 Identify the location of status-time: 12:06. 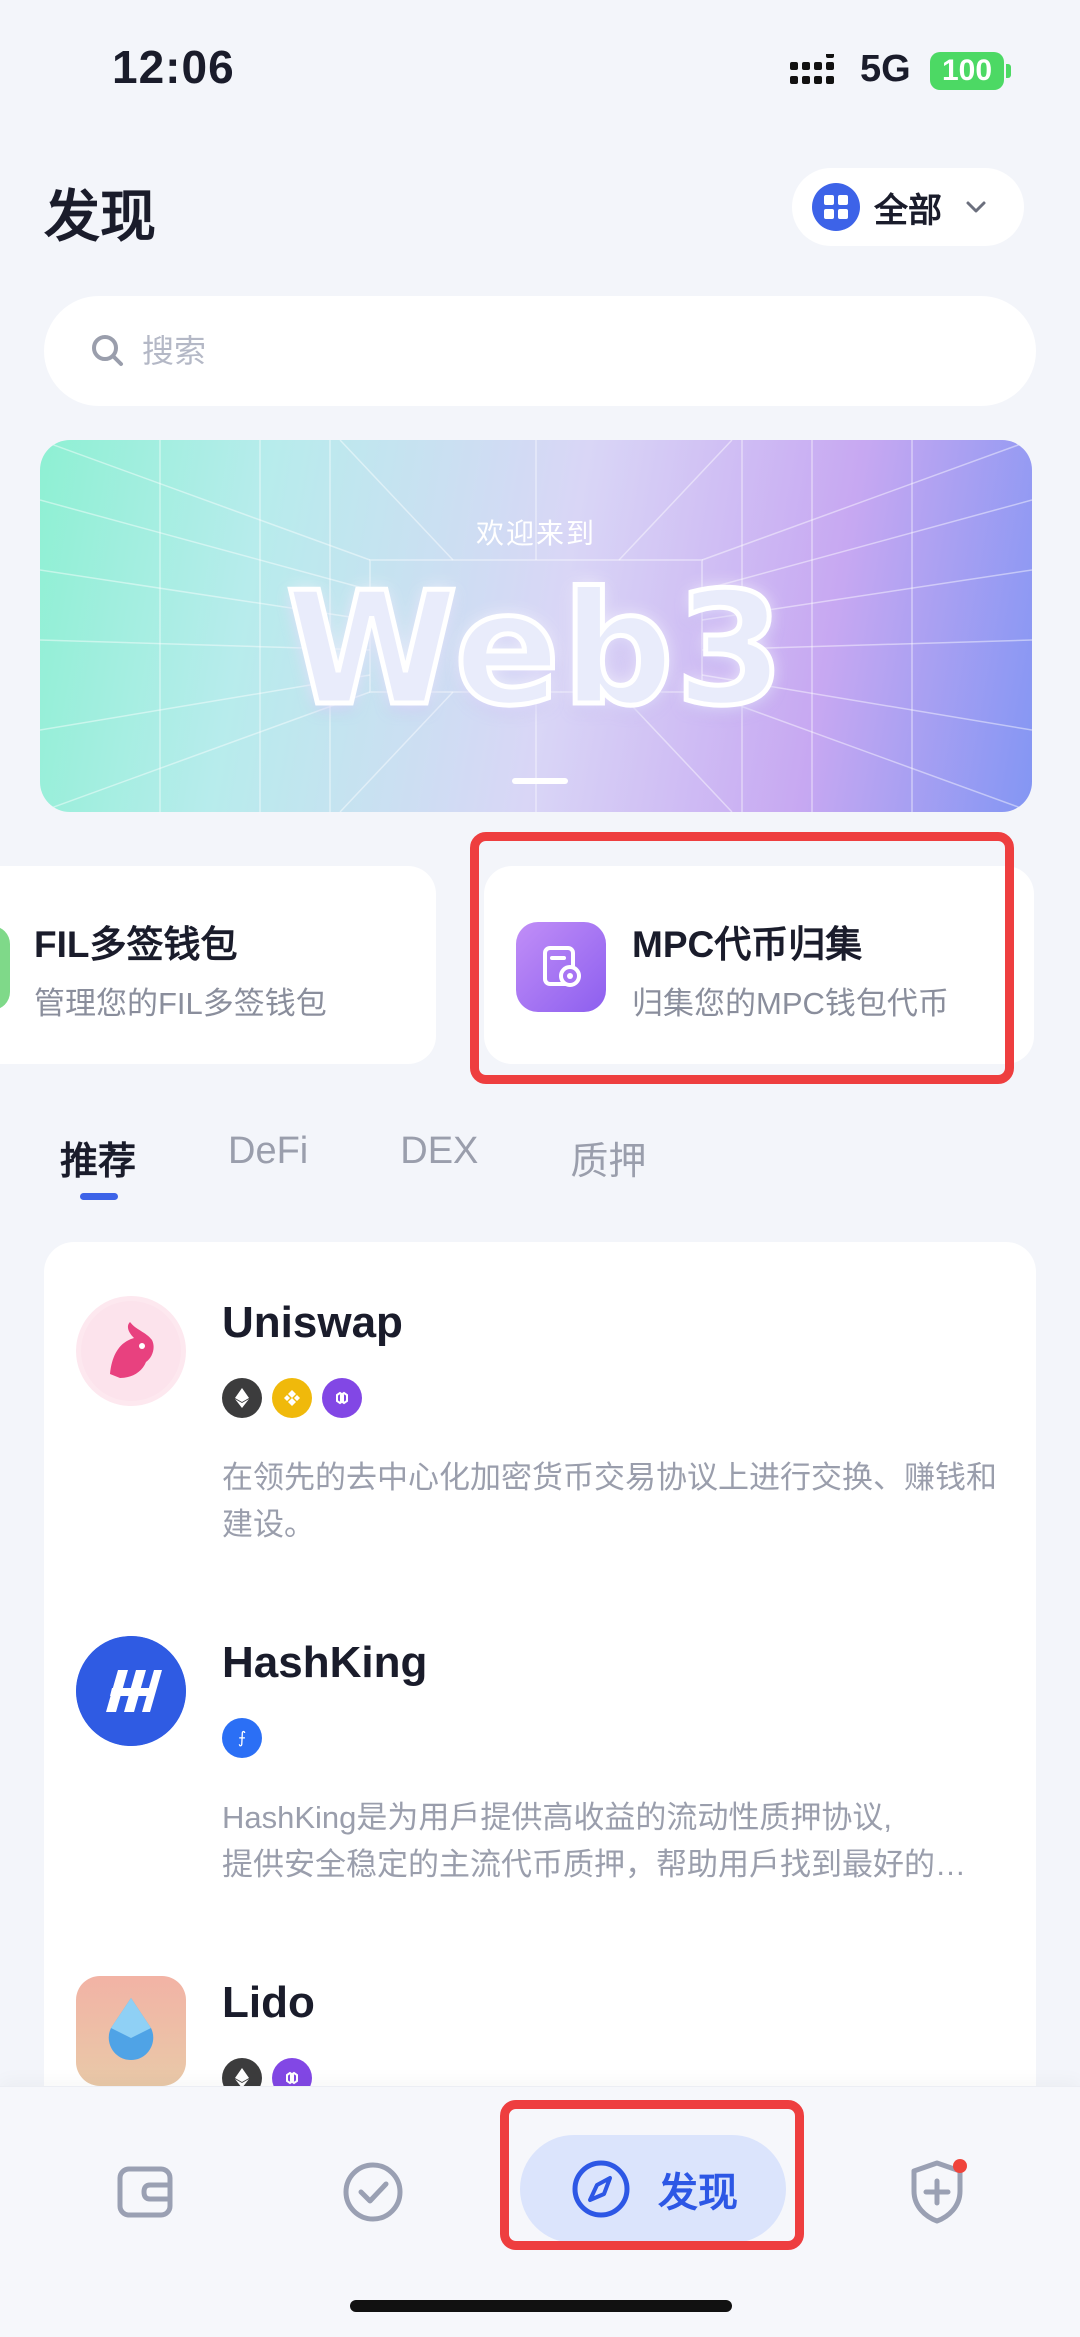
(173, 67).